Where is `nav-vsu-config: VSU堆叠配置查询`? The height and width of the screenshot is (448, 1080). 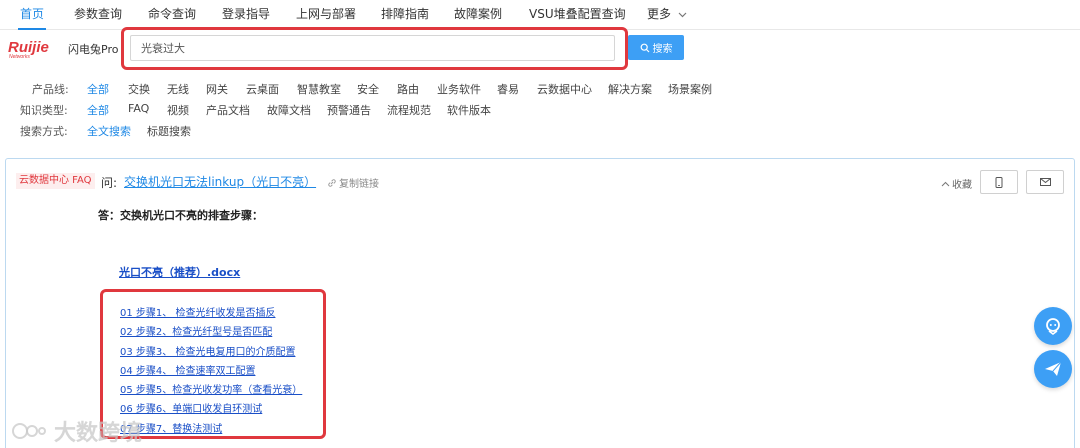
nav-vsu-config: VSU堆叠配置查询 is located at coordinates (577, 15).